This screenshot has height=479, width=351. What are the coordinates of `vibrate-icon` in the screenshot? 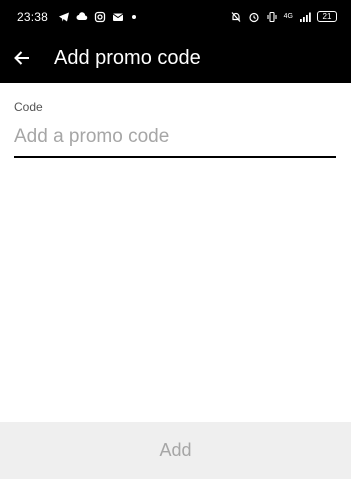 It's located at (272, 17).